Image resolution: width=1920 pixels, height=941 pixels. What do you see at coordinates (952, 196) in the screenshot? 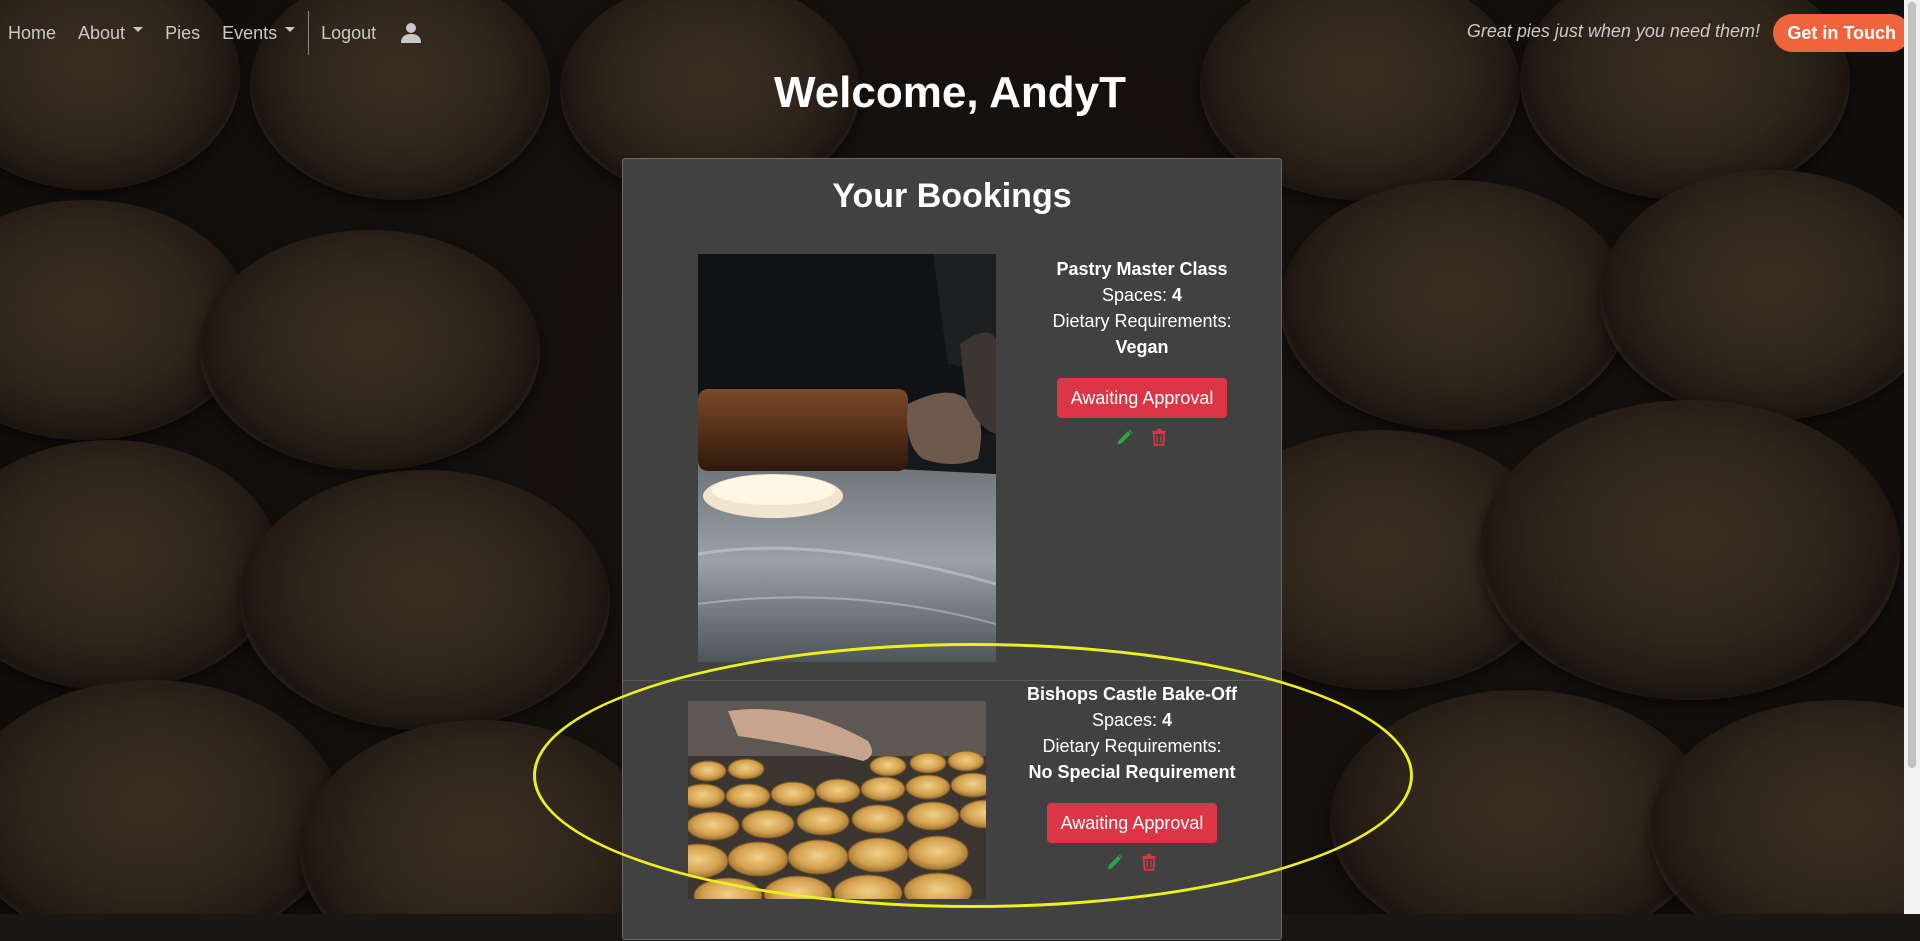
I see `bookings-title: Your Bookings` at bounding box center [952, 196].